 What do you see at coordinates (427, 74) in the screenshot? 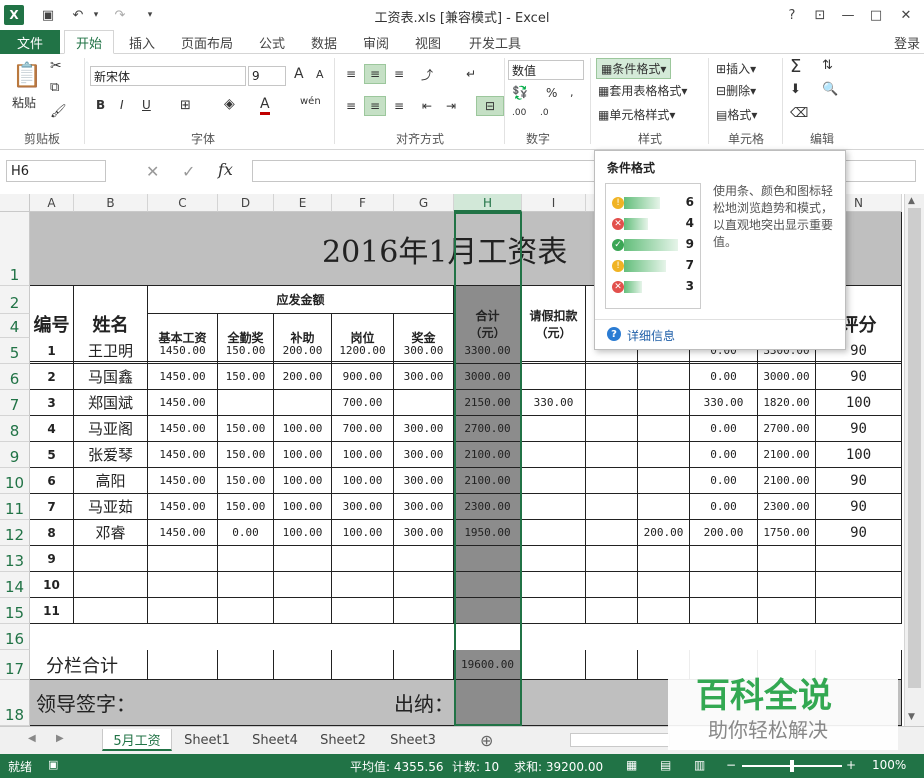
I see `orientation-icon: ⤴` at bounding box center [427, 74].